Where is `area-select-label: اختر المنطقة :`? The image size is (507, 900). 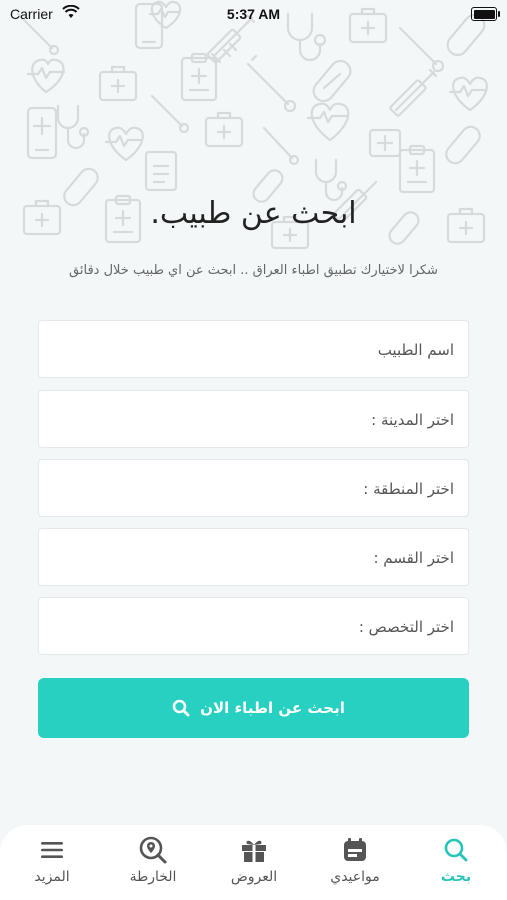
area-select-label: اختر المنطقة : is located at coordinates (408, 489).